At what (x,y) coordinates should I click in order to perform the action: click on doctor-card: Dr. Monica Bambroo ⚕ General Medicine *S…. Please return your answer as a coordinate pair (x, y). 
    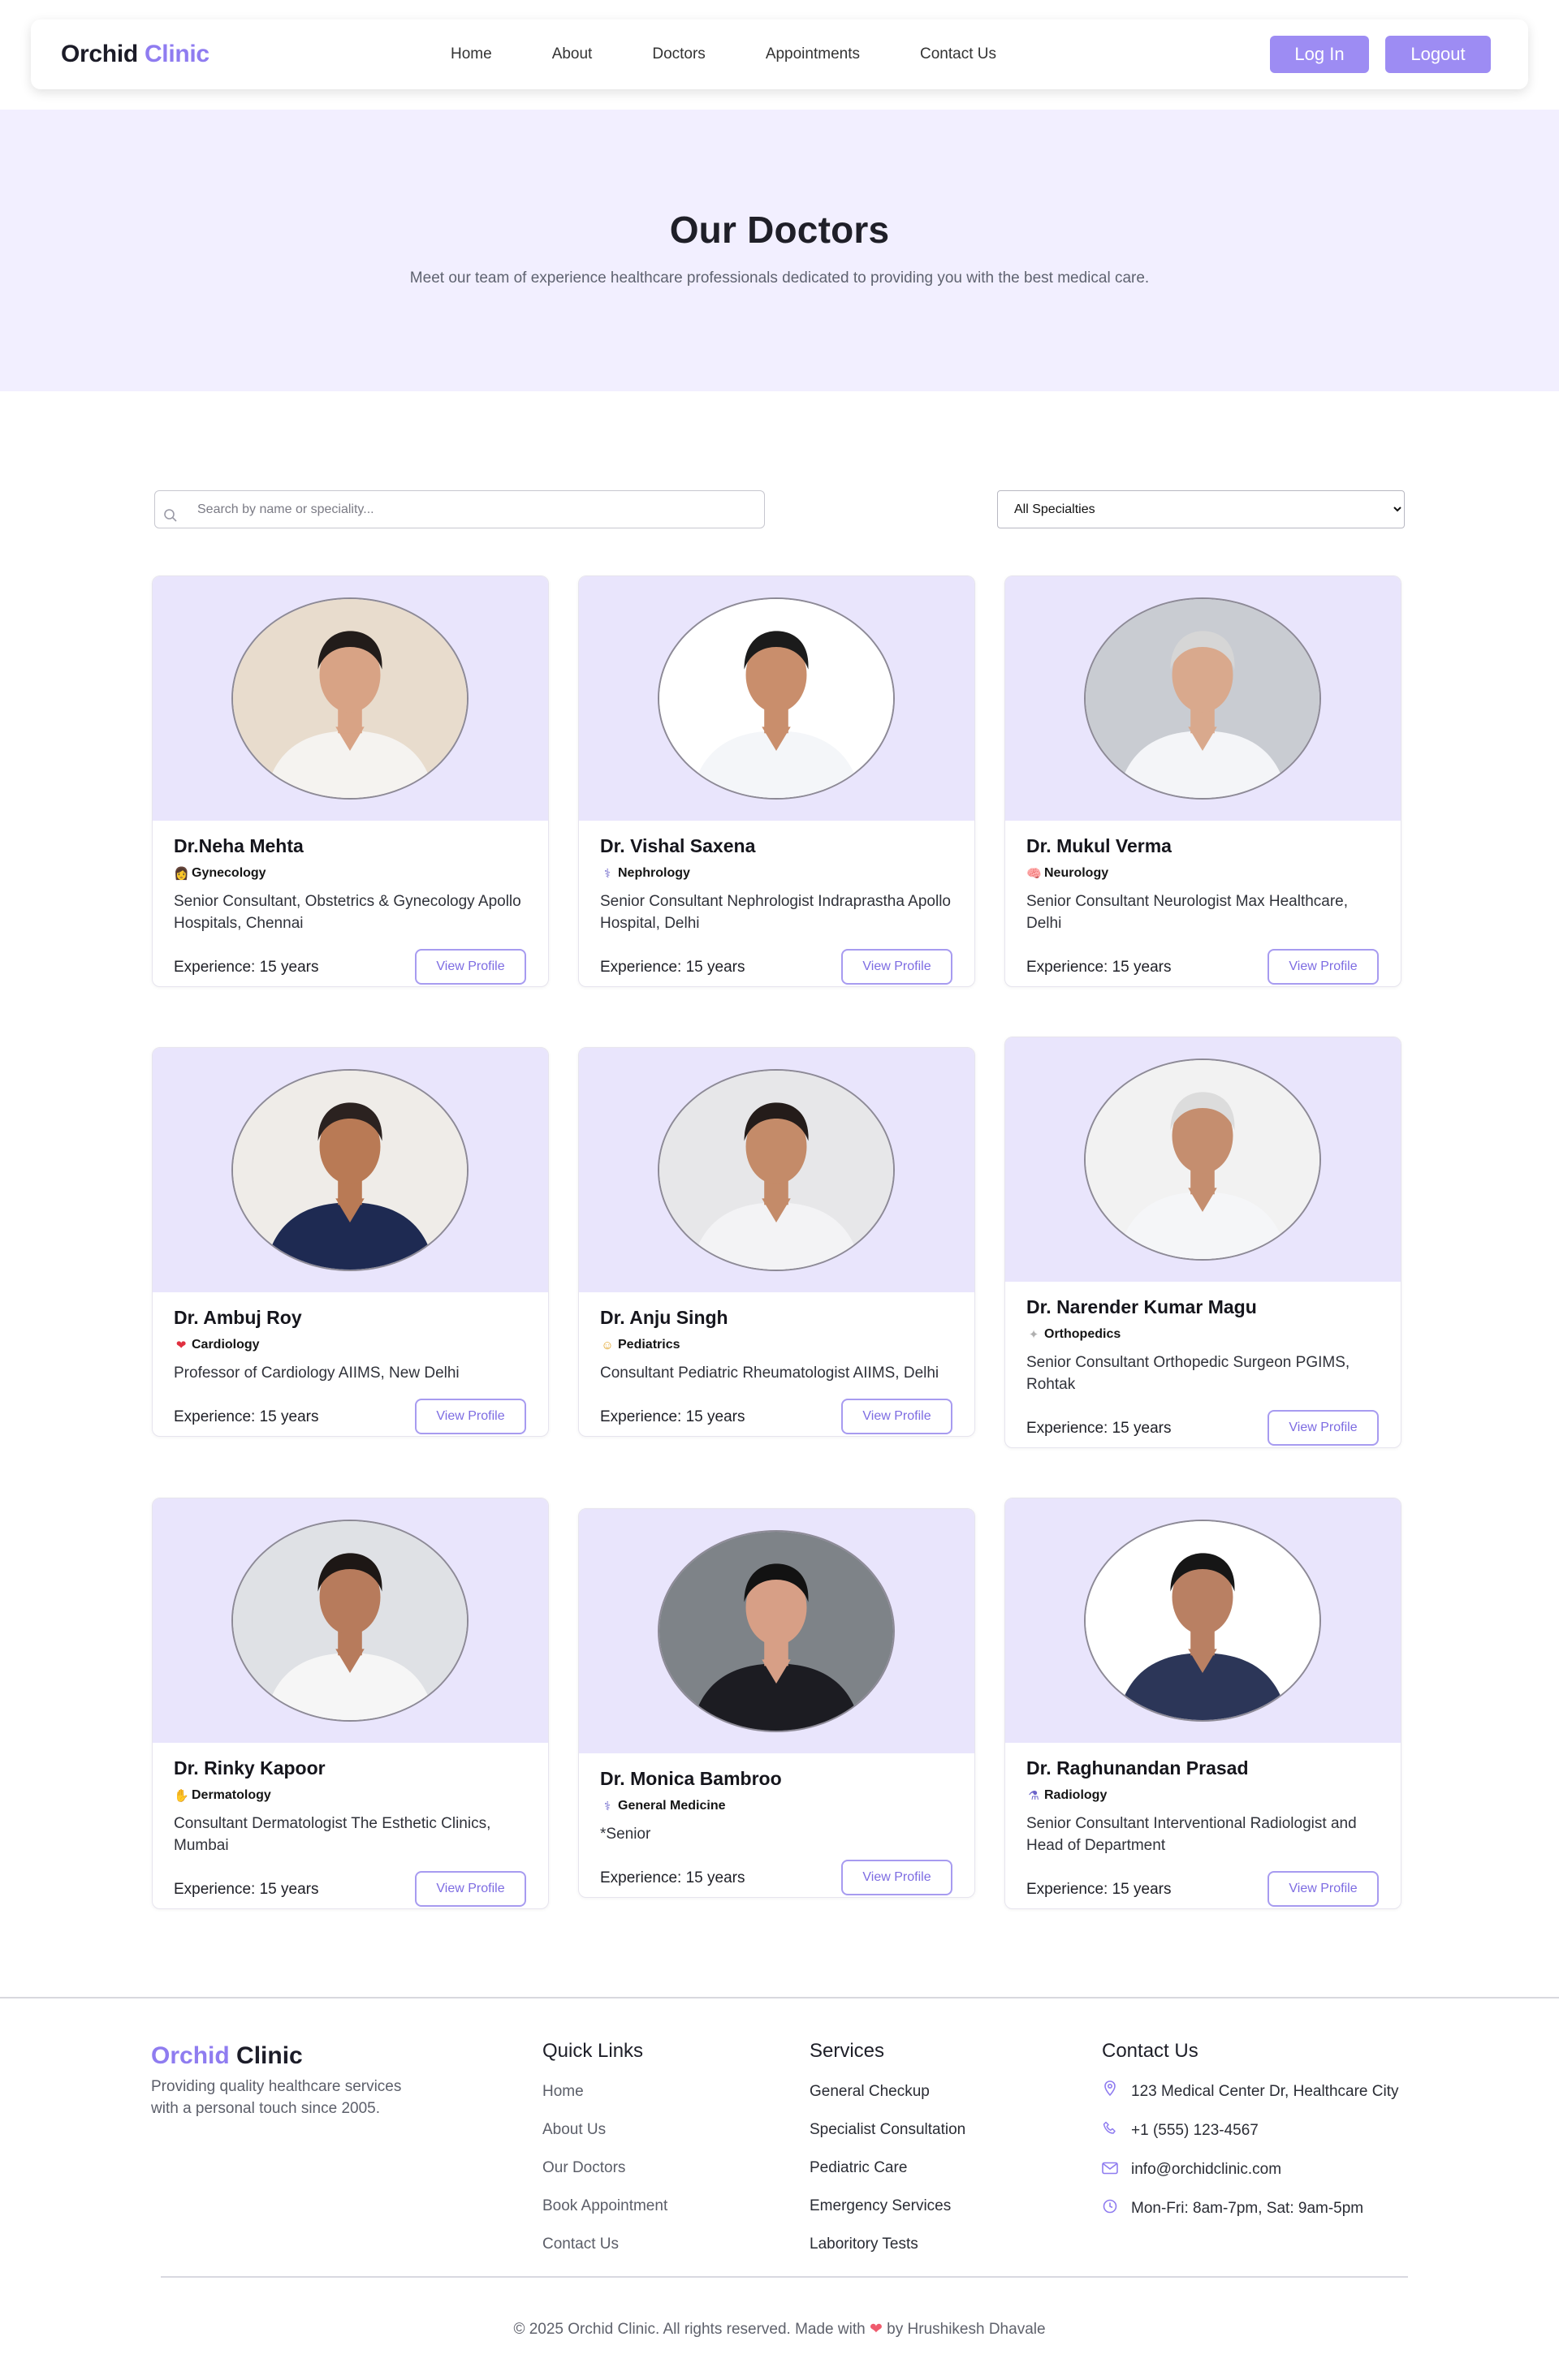
    Looking at the image, I should click on (777, 1703).